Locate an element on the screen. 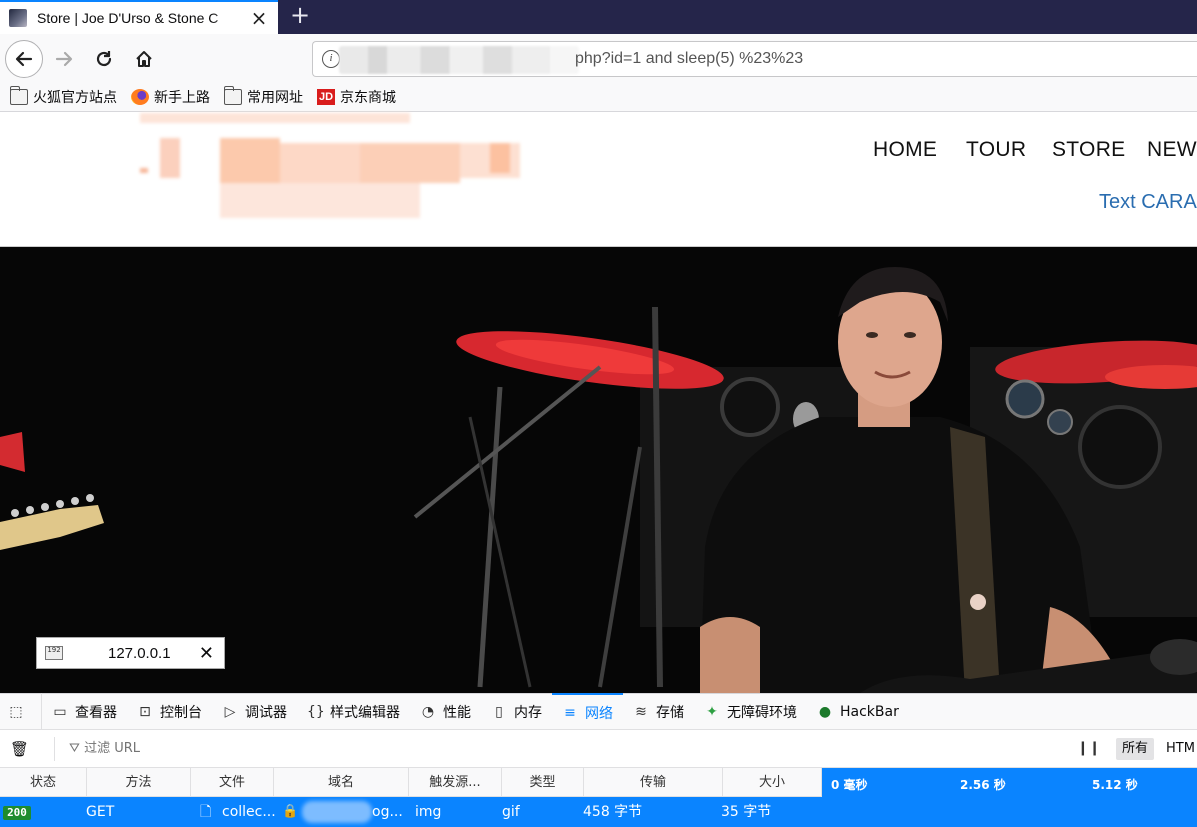 This screenshot has width=1197, height=827. tab-storage: ≋ 存储 is located at coordinates (658, 711).